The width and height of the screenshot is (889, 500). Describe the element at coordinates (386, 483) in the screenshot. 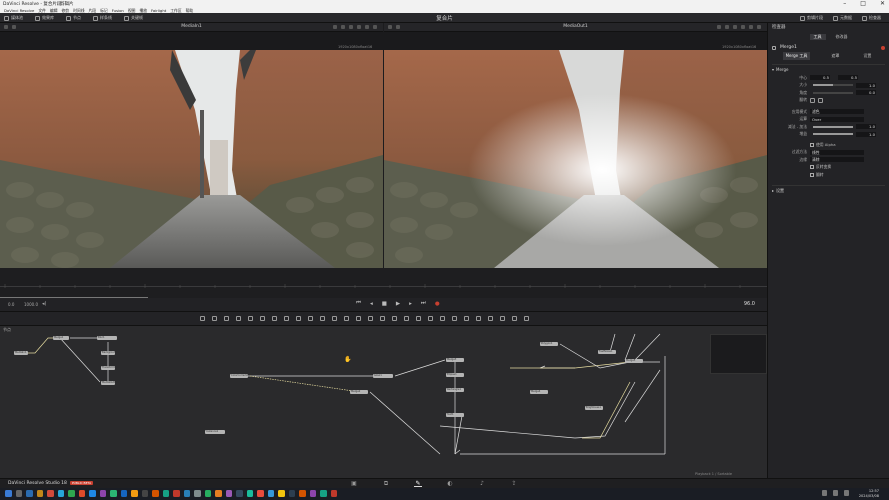

I see `page-cut-icon: ⧉` at that location.